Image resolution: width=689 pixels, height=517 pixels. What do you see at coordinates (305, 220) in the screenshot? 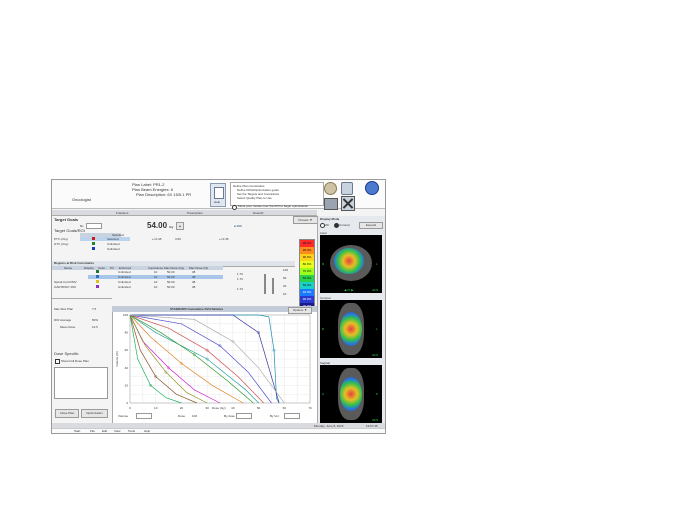
I see `presets-button: Presets ▼` at bounding box center [305, 220].